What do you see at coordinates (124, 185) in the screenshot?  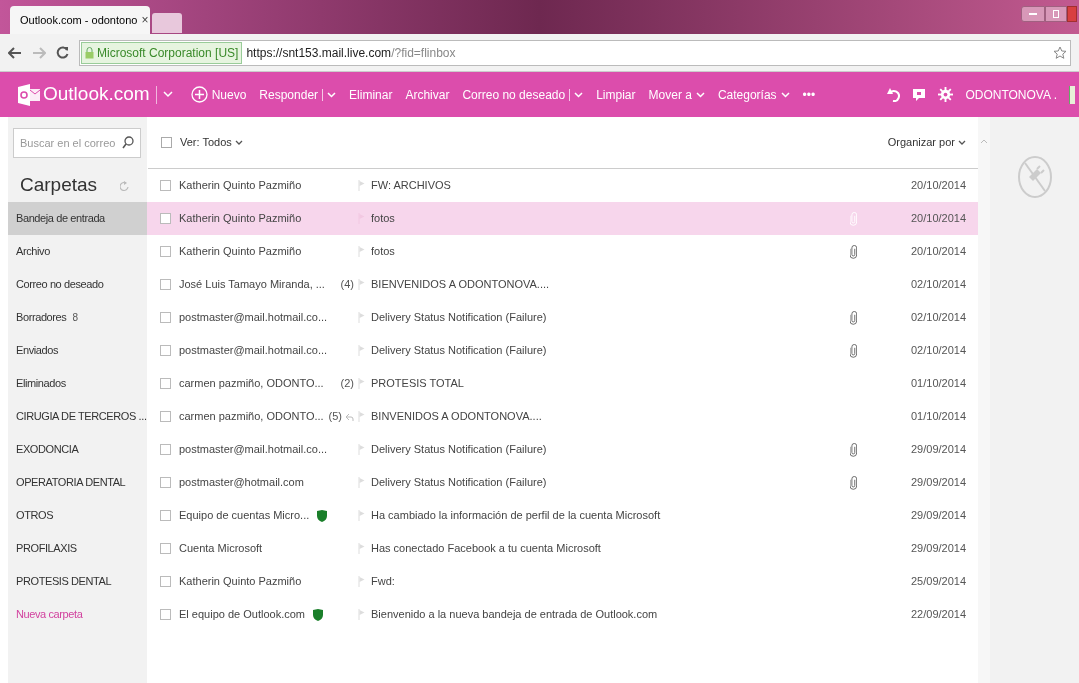 I see `refresh-icon` at bounding box center [124, 185].